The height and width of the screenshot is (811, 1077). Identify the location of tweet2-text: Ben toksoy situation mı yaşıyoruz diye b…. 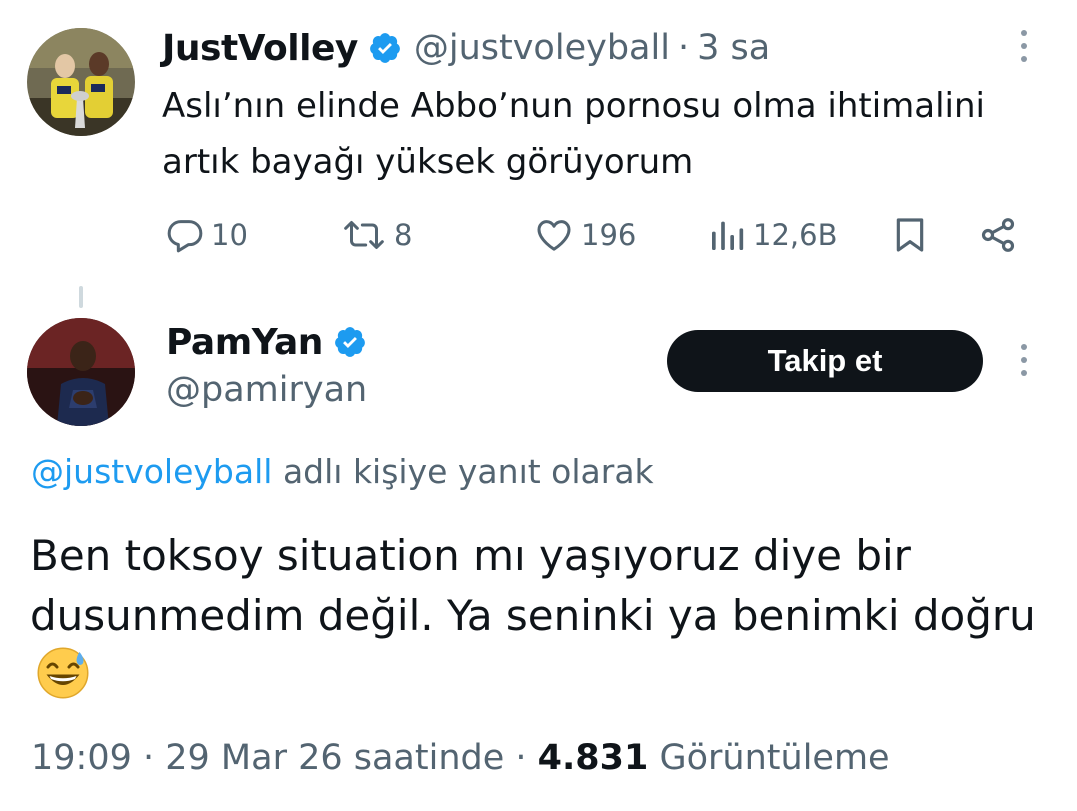
(533, 585).